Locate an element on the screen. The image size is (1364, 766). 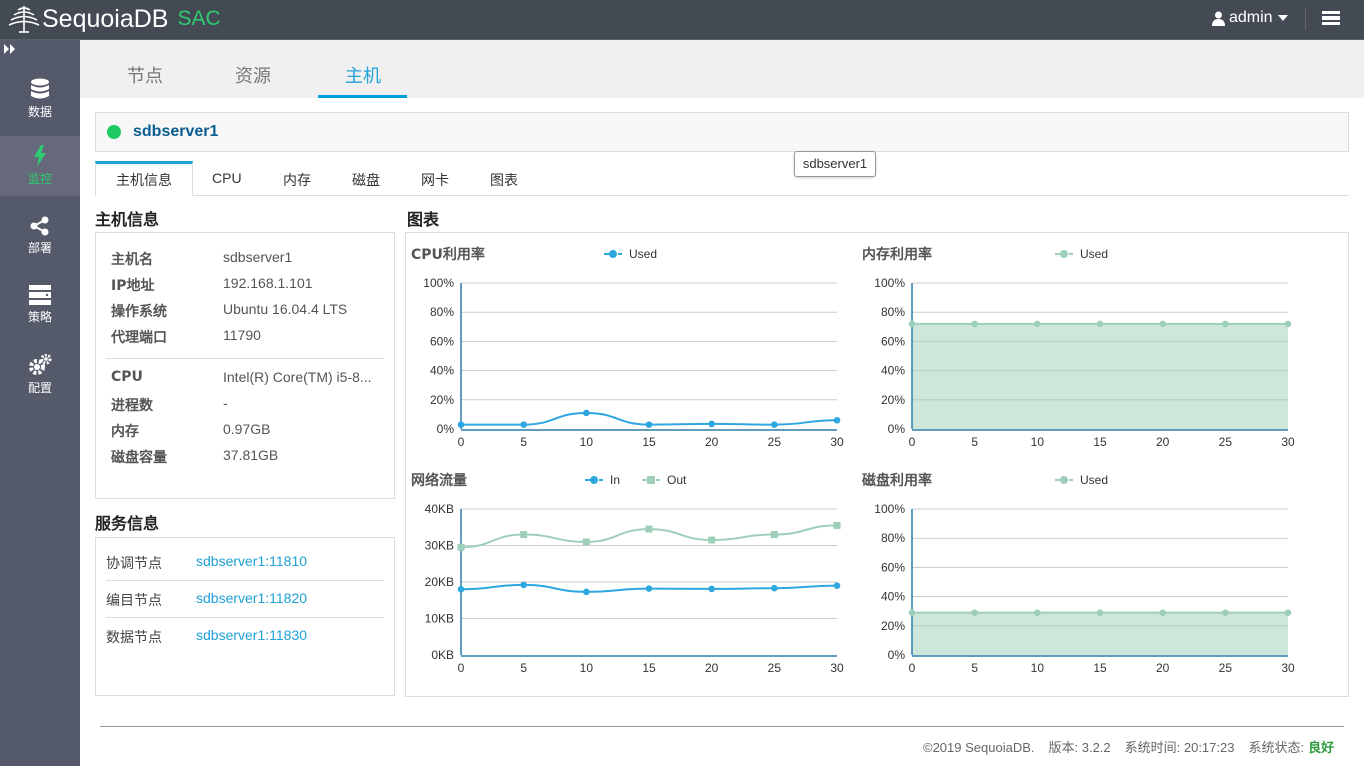
chart-legend-label: In is located at coordinates (615, 480).